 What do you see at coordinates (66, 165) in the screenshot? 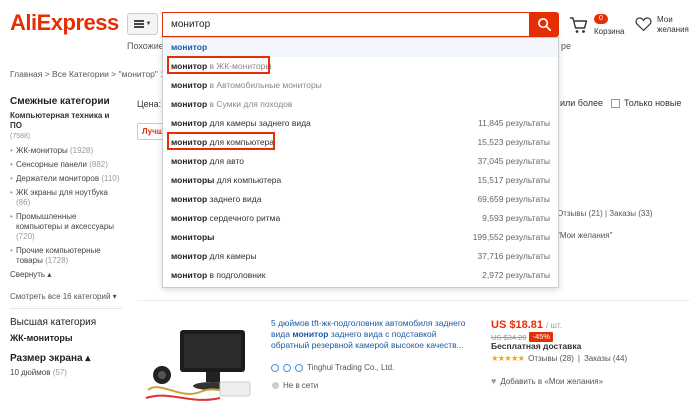
I see `sidebar-item: Сенсорные панели (882)` at bounding box center [66, 165].